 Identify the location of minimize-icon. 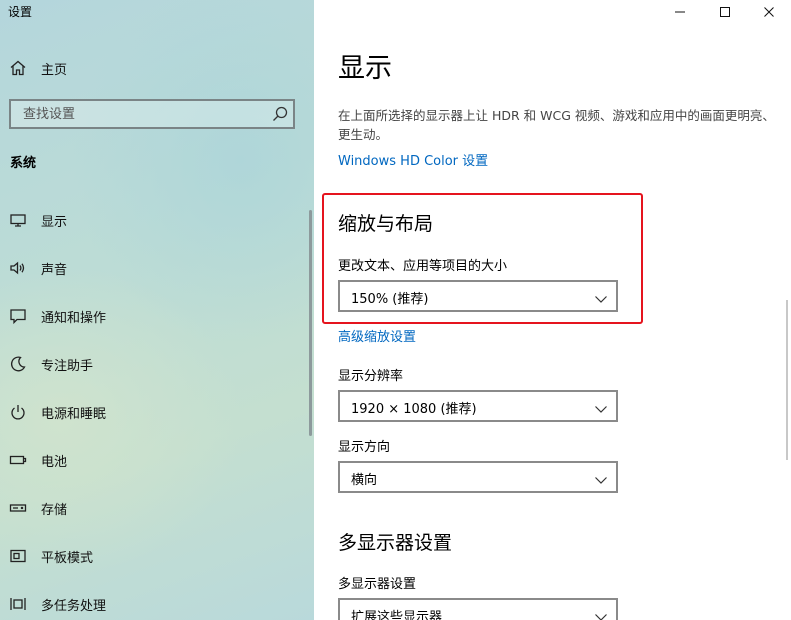
(680, 12).